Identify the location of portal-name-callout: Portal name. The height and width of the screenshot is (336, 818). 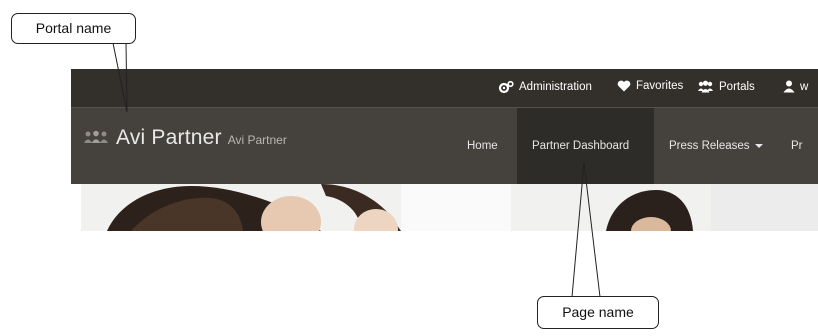
(73, 28).